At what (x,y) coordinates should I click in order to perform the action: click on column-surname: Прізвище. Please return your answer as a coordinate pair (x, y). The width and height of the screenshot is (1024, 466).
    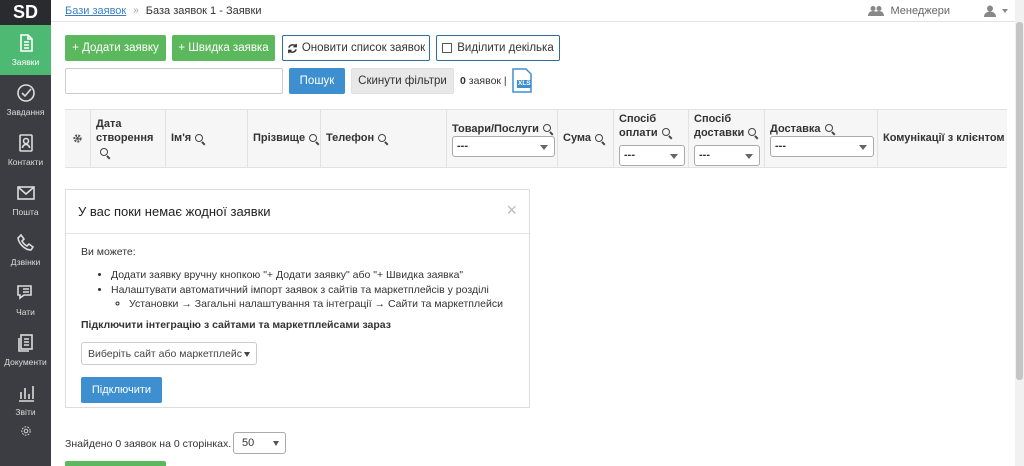
    Looking at the image, I should click on (284, 138).